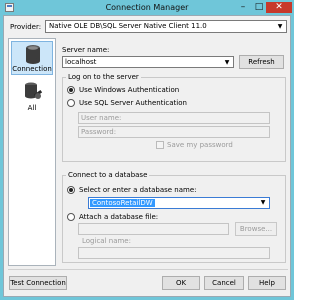  I want to click on database-icon, so click(33, 54).